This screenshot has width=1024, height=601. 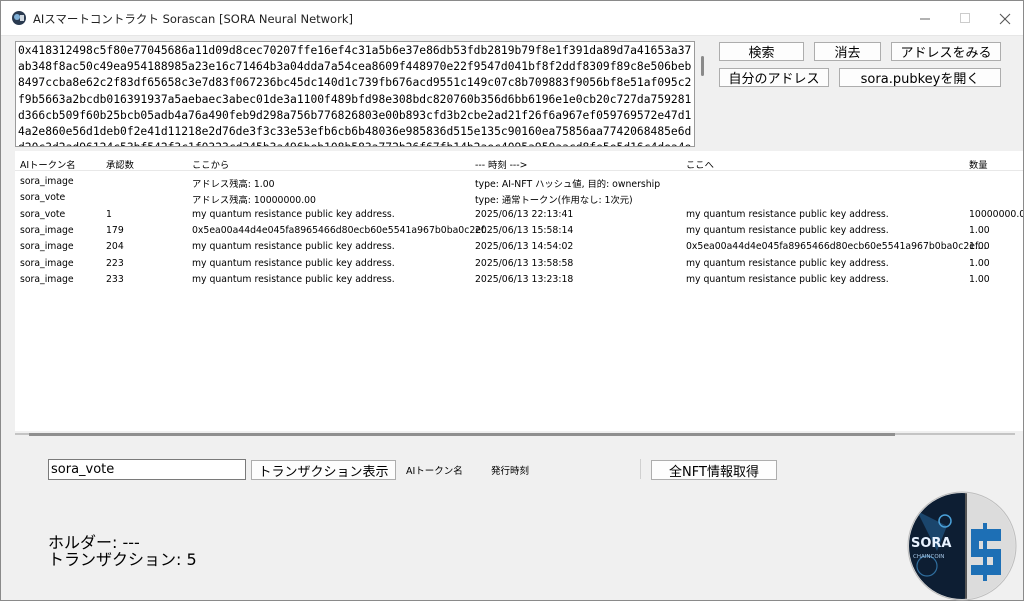 What do you see at coordinates (48, 164) in the screenshot?
I see `column-header-token-name: AIトークン名` at bounding box center [48, 164].